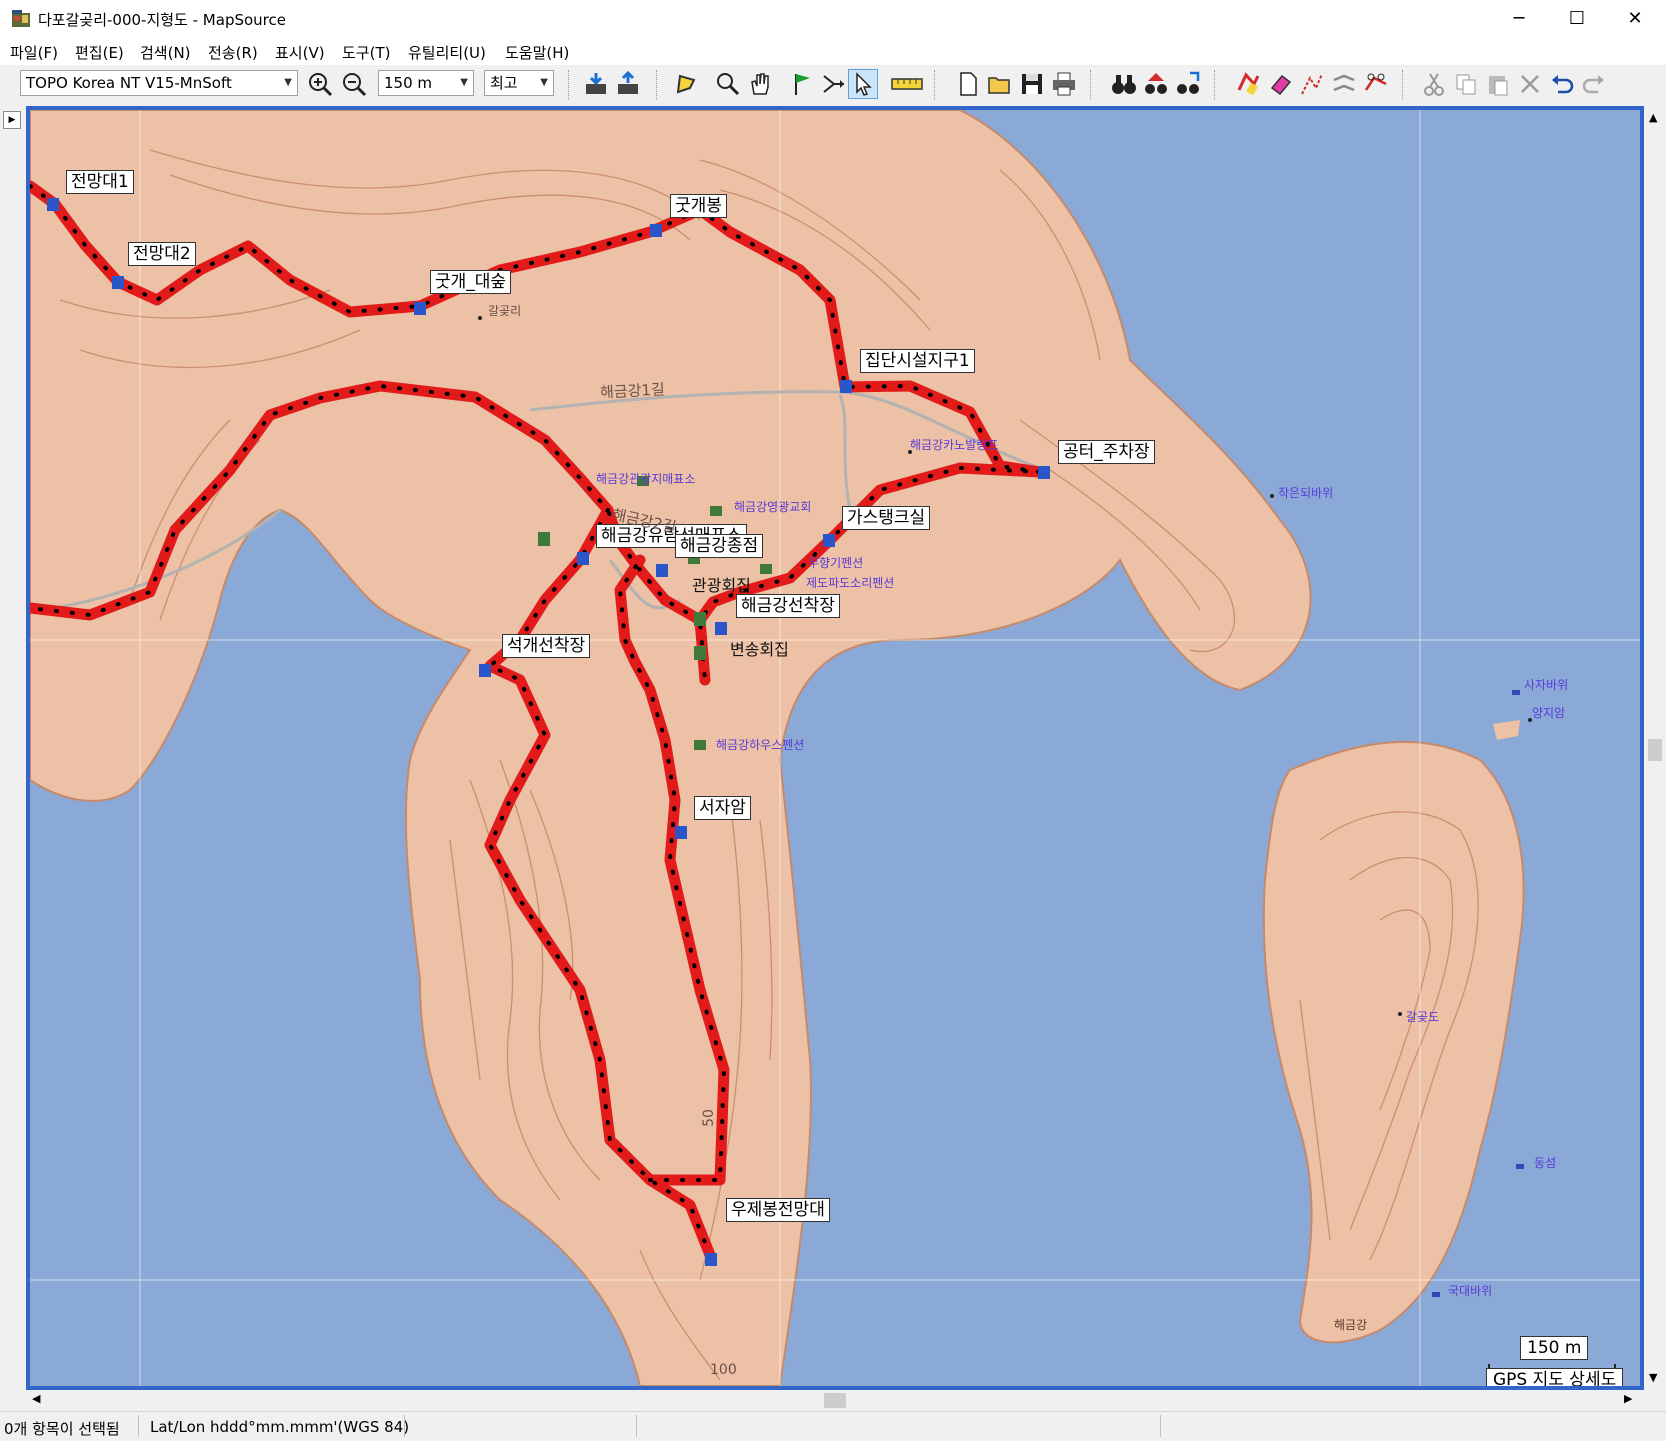  Describe the element at coordinates (759, 649) in the screenshot. I see `place-label: 변송회집` at that location.